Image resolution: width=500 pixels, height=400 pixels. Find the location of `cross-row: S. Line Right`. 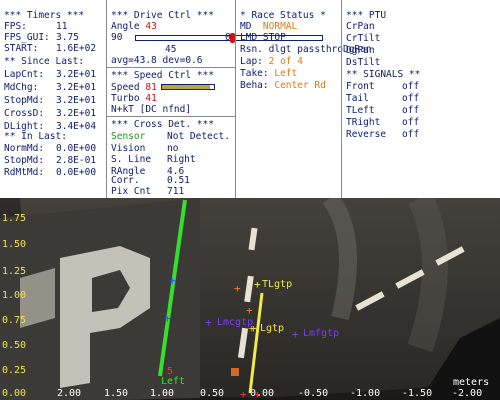

cross-row: S. Line Right is located at coordinates (153, 159).